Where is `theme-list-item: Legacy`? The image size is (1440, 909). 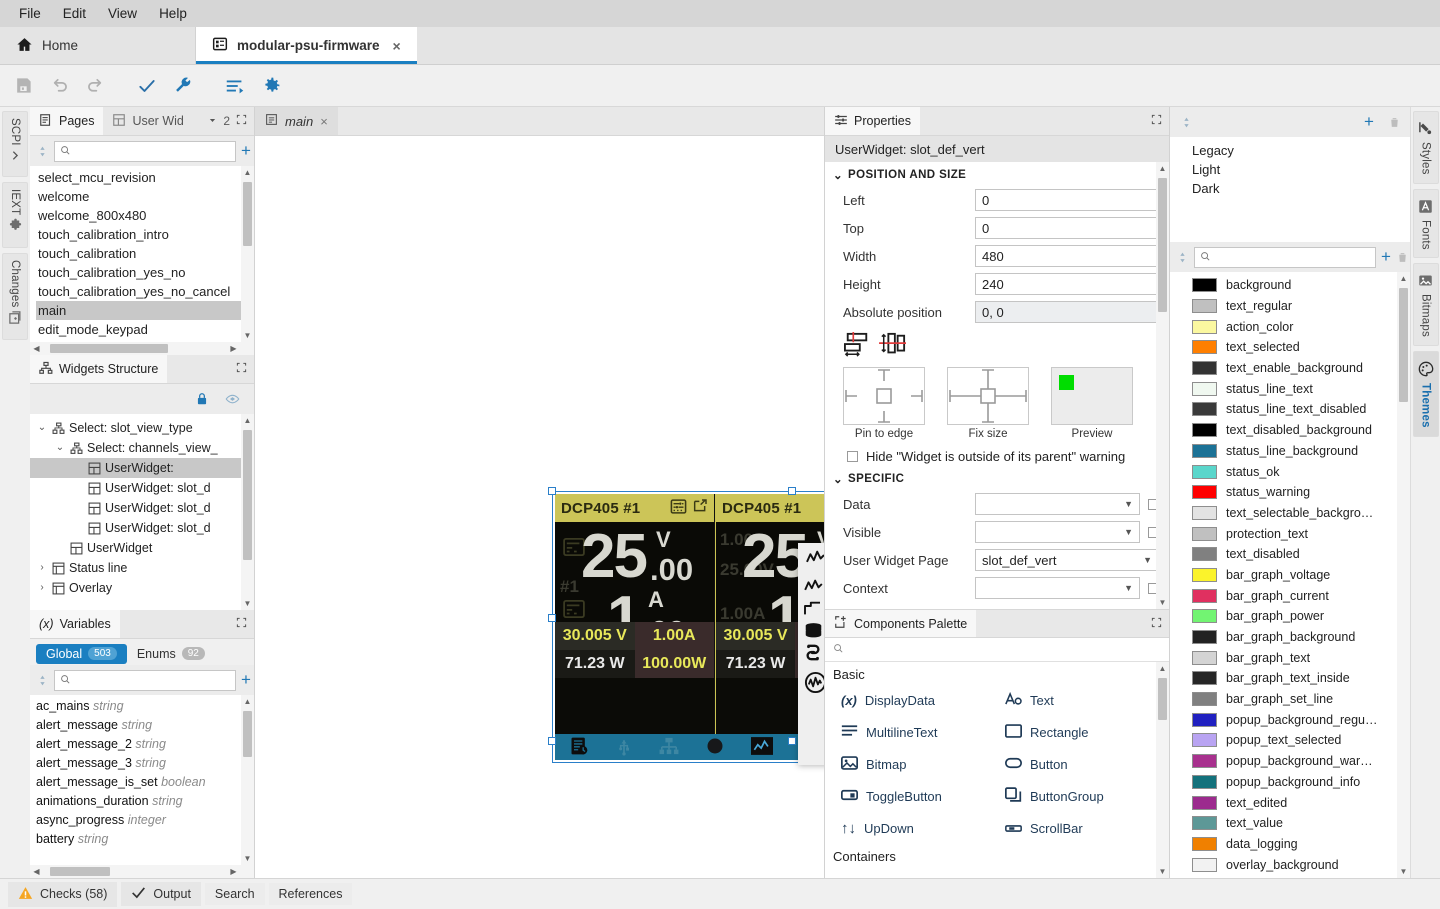 theme-list-item: Legacy is located at coordinates (1301, 150).